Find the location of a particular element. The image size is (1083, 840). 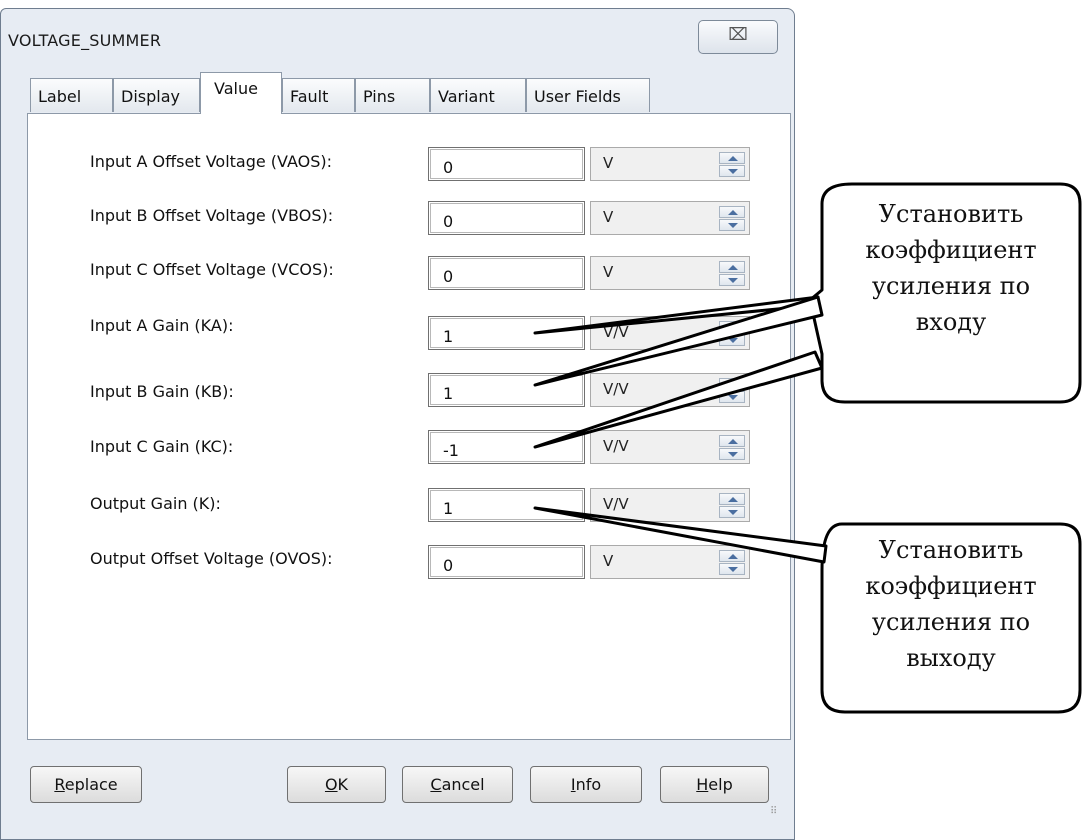

cancel-button: Cancel is located at coordinates (457, 784).